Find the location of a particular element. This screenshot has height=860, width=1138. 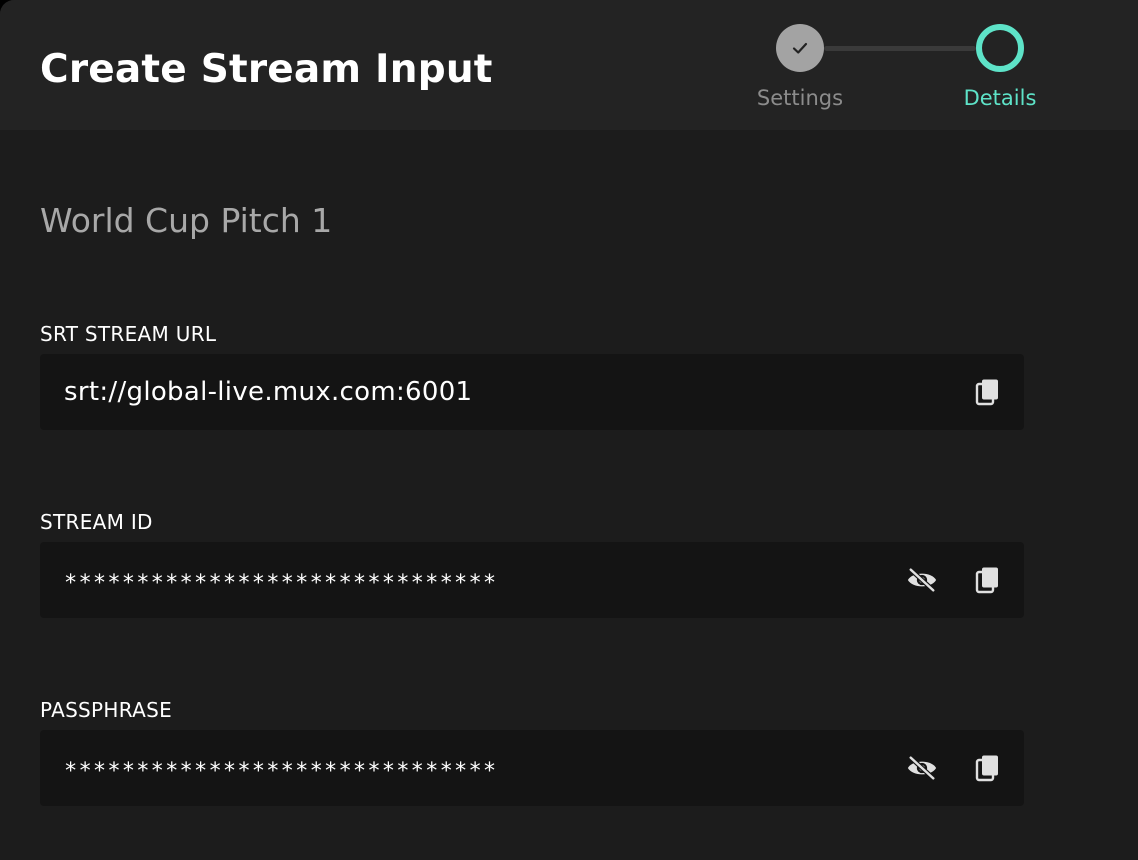

copy-stream-id-button is located at coordinates (988, 580).